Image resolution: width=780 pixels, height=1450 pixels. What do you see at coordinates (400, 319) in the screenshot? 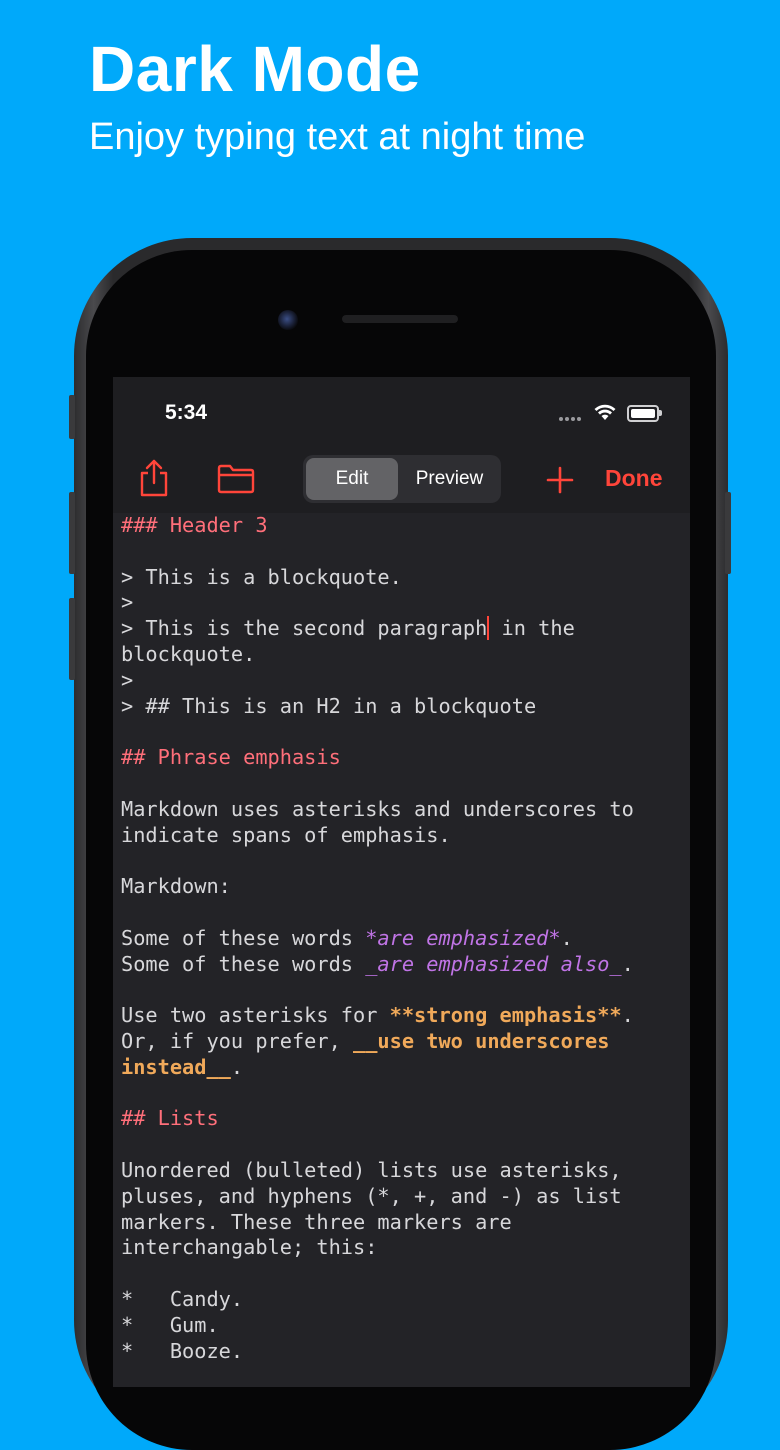
I see `earpiece-speaker` at bounding box center [400, 319].